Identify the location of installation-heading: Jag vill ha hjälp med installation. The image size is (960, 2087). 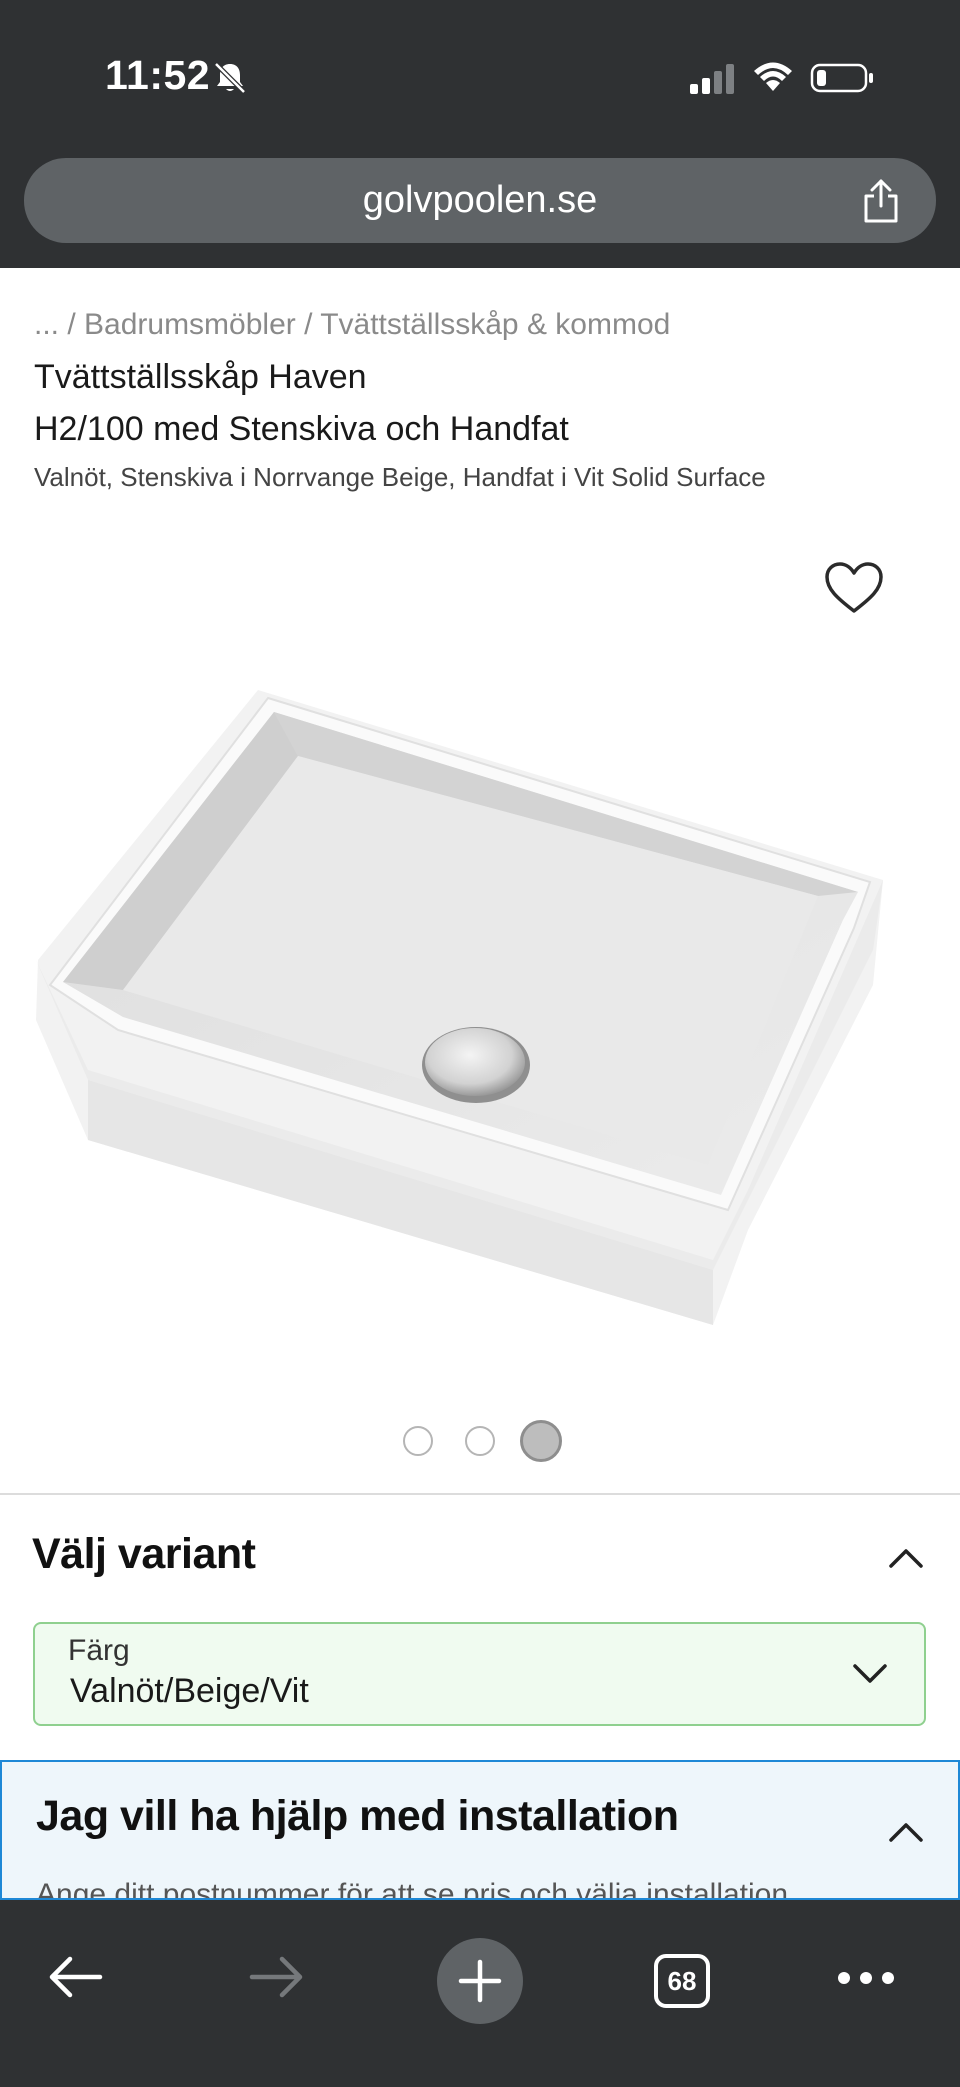
(357, 1816).